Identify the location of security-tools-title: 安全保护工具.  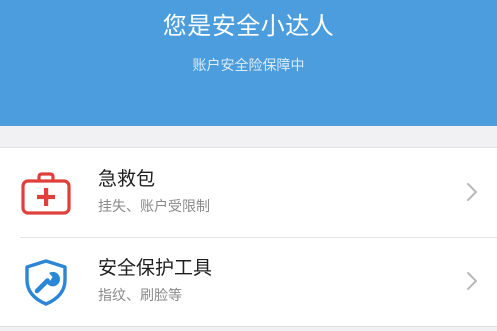
(155, 268).